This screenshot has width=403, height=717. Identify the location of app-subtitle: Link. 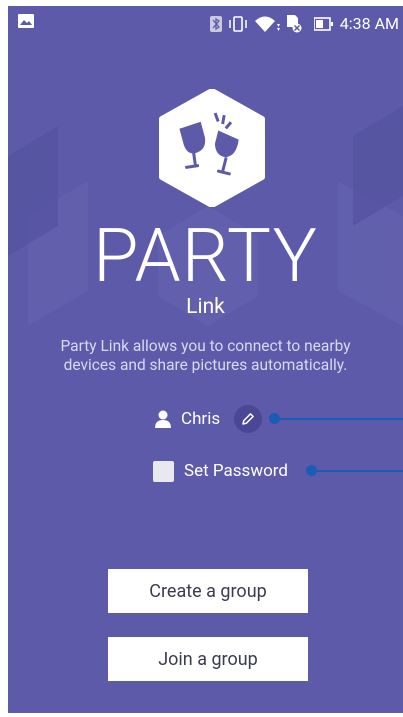
(205, 307).